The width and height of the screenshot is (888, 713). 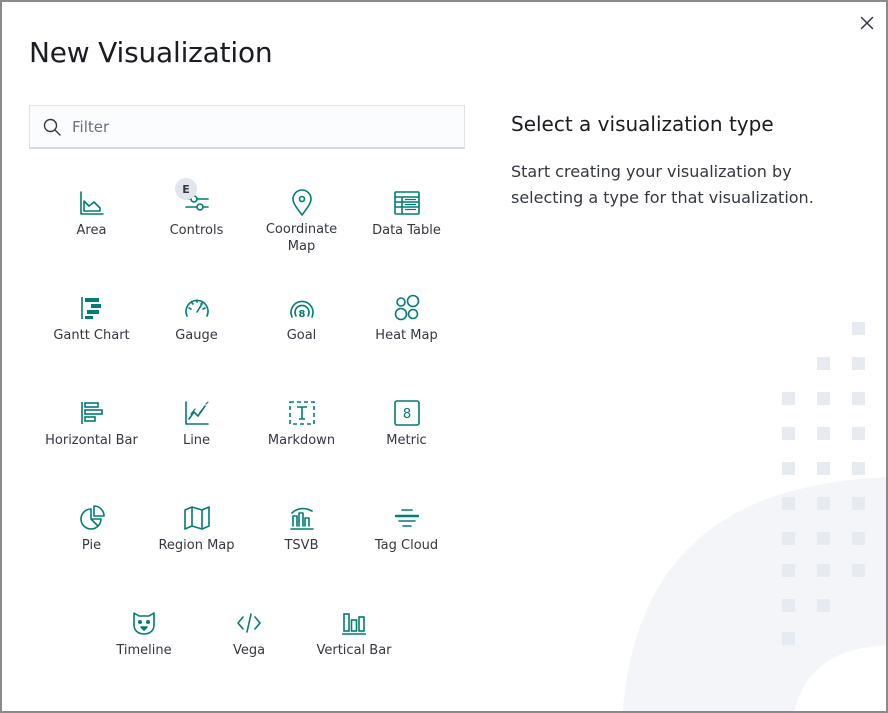 I want to click on dialog-title: New Visualization, so click(x=151, y=52).